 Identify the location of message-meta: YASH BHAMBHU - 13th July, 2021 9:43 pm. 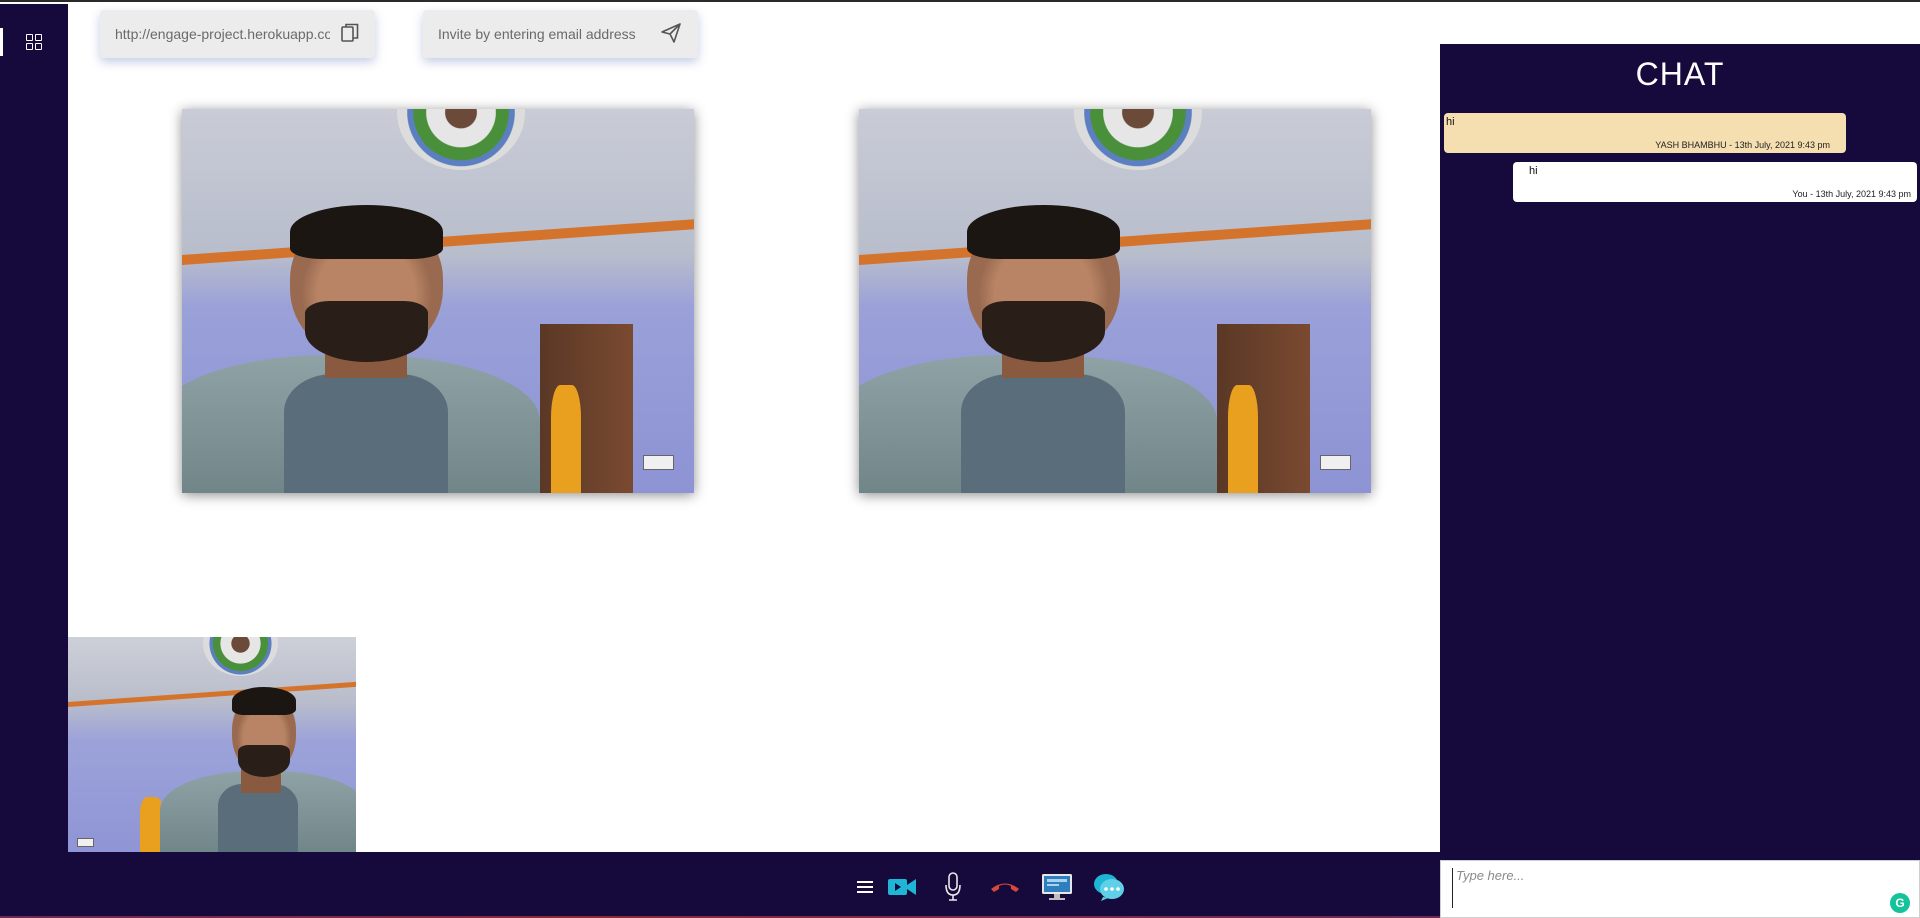
(1742, 145).